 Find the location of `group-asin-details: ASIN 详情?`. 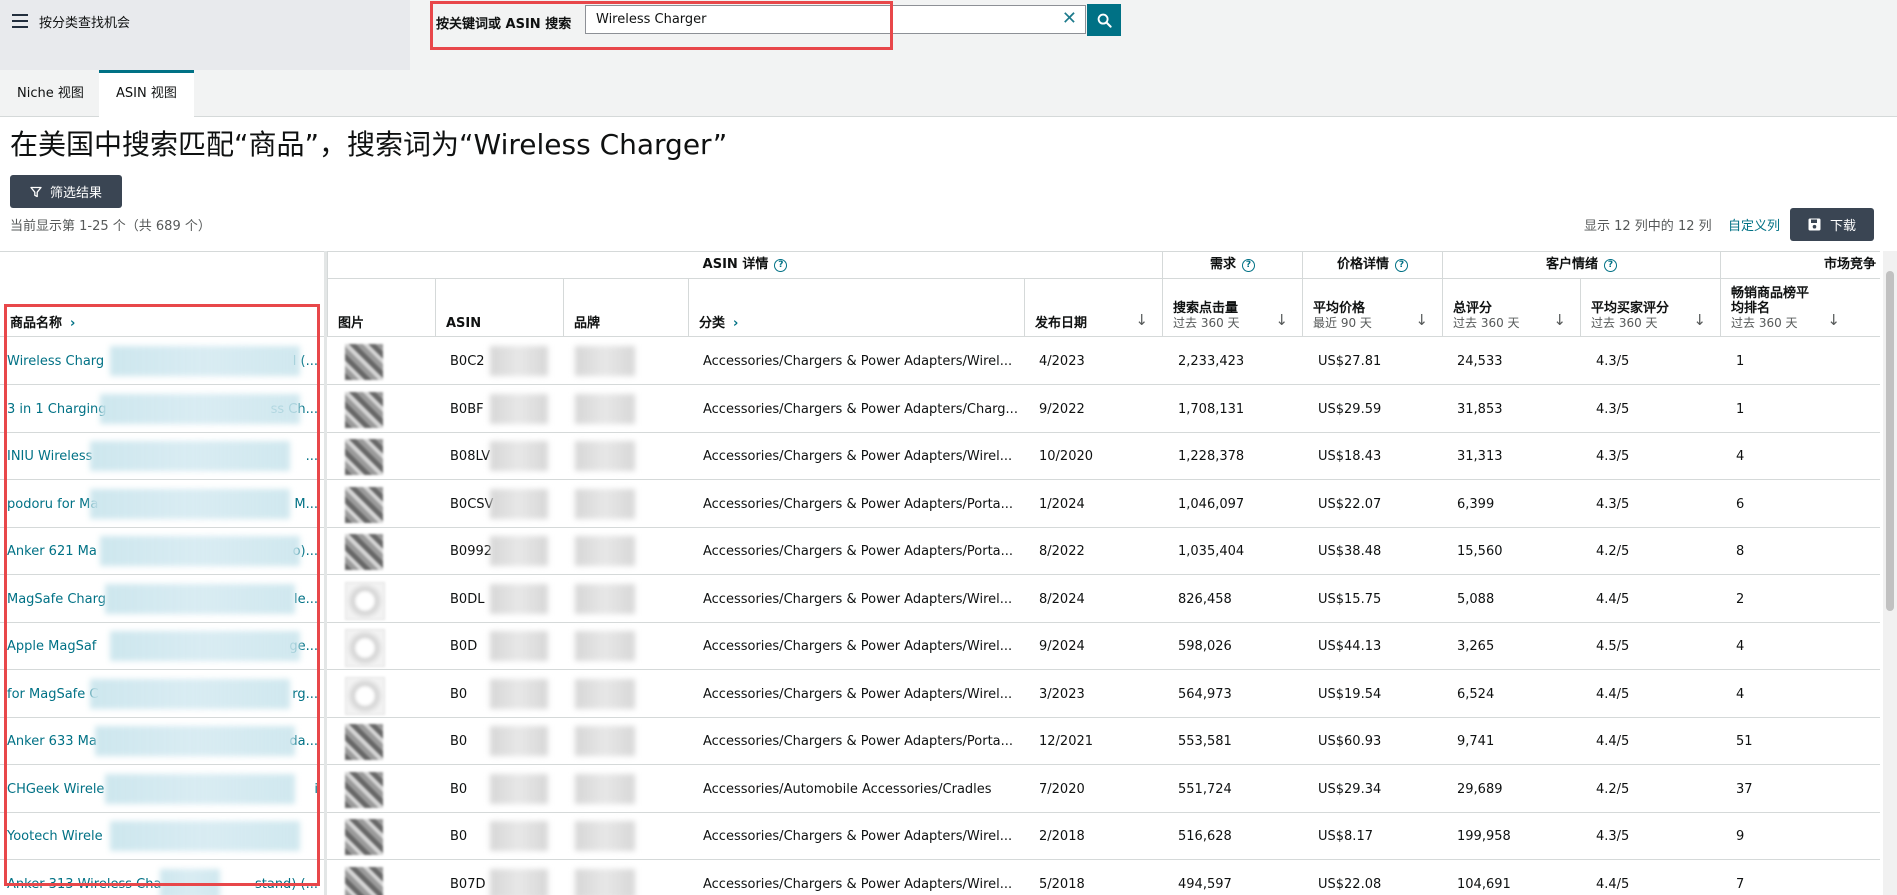

group-asin-details: ASIN 详情? is located at coordinates (744, 265).